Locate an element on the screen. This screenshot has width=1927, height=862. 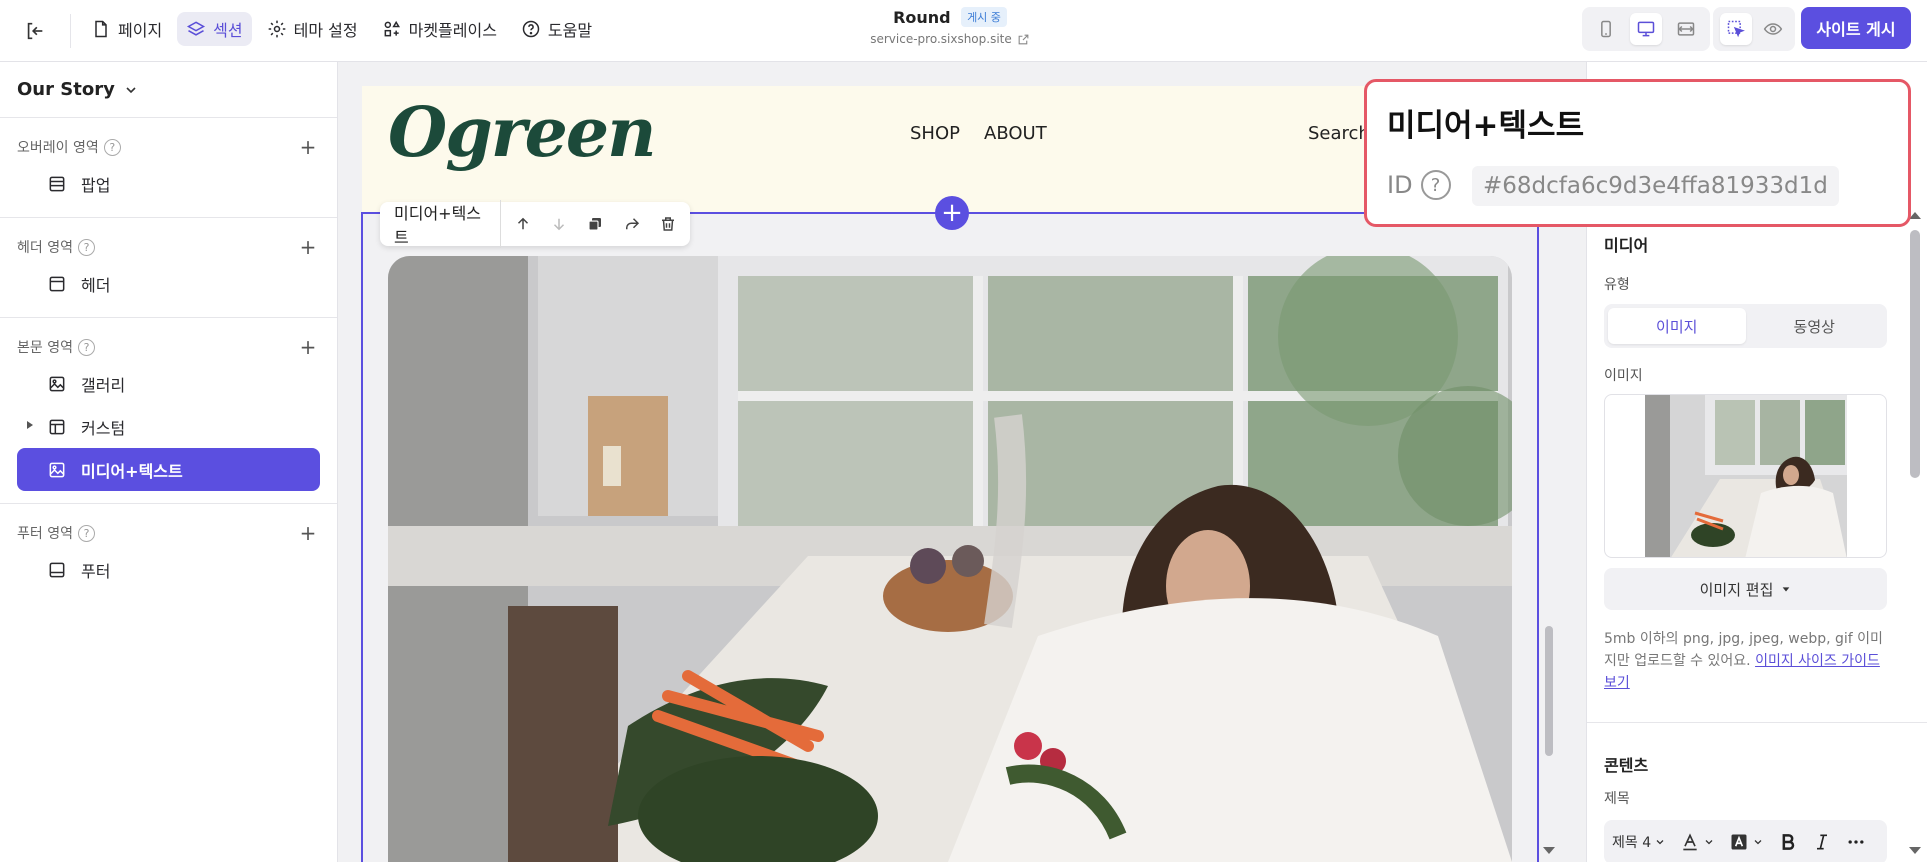
tab-sections-label: 섹션 is located at coordinates (228, 30).